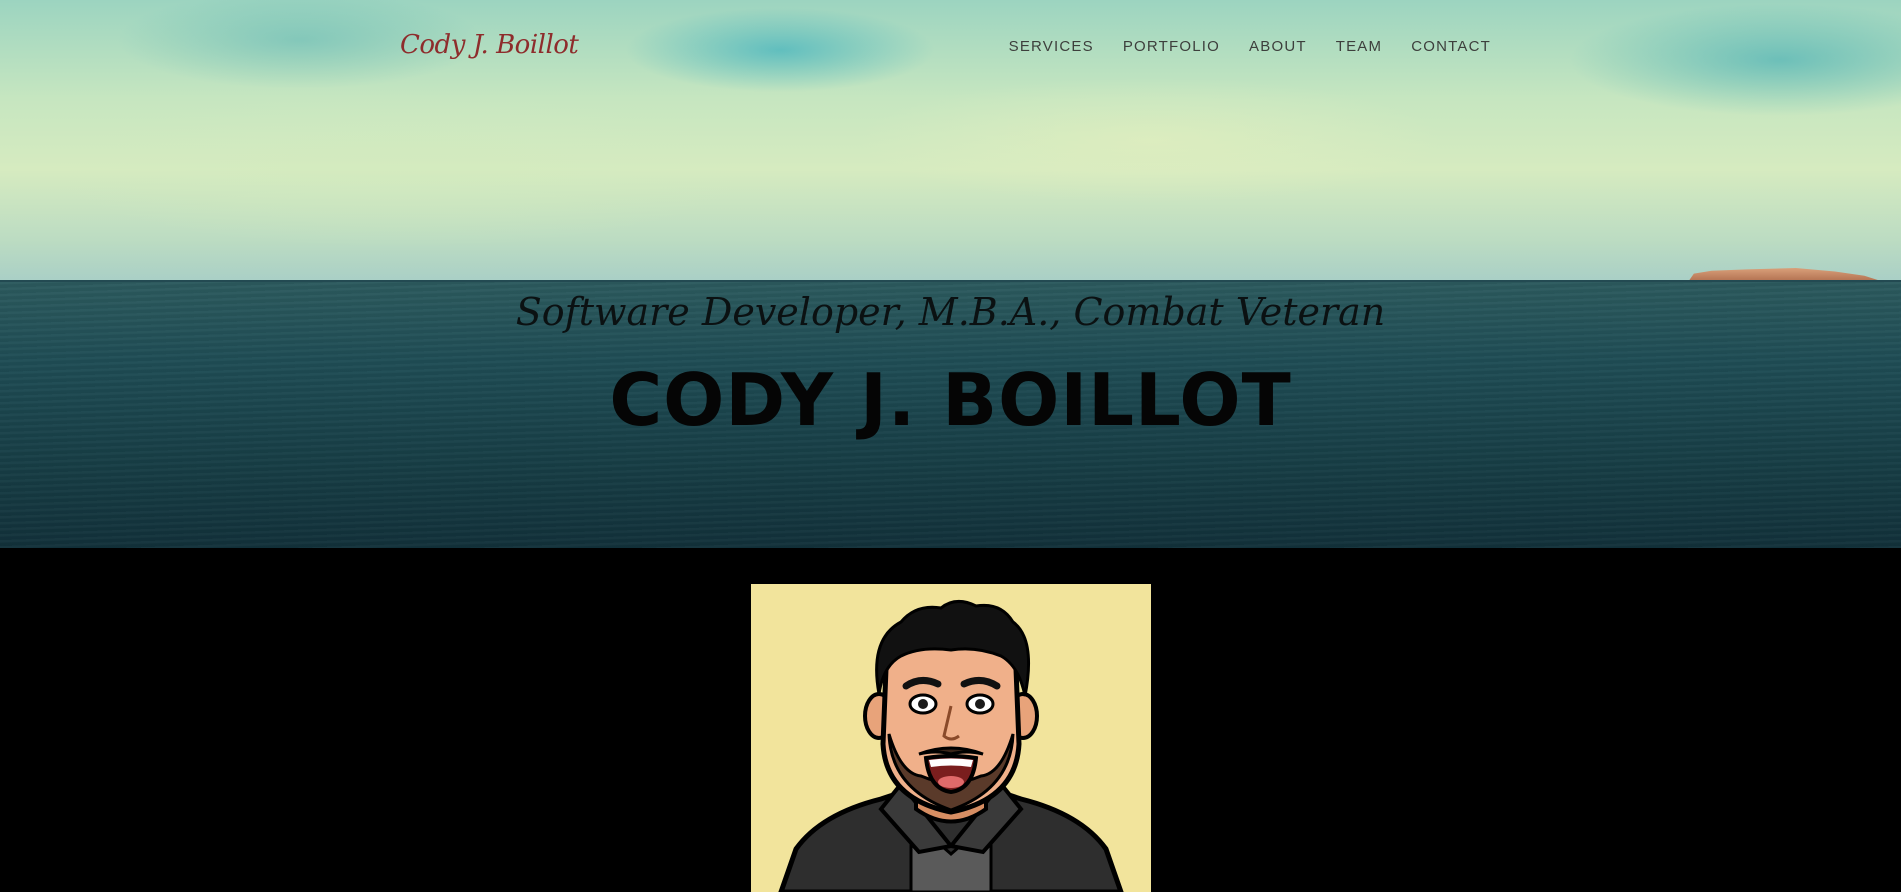  I want to click on profile-avatar, so click(951, 738).